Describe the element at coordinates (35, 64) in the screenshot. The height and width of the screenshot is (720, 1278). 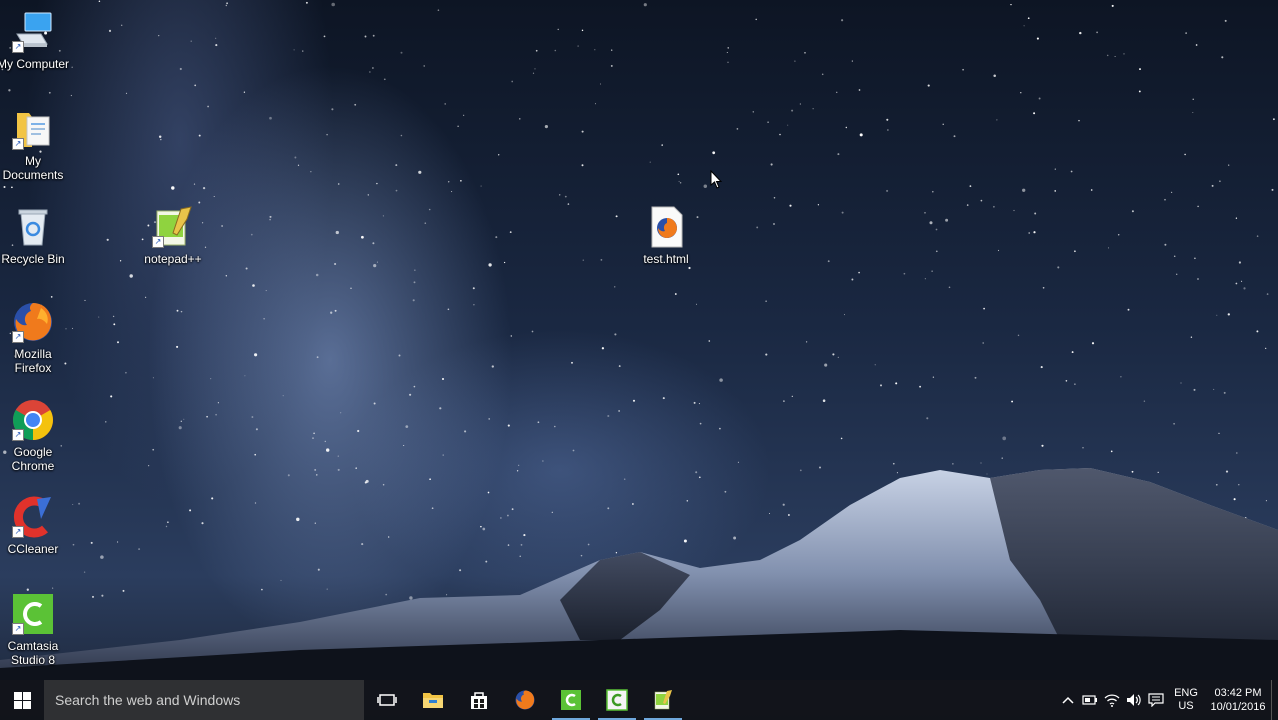
I see `desktop-icon-label: My Computer` at that location.